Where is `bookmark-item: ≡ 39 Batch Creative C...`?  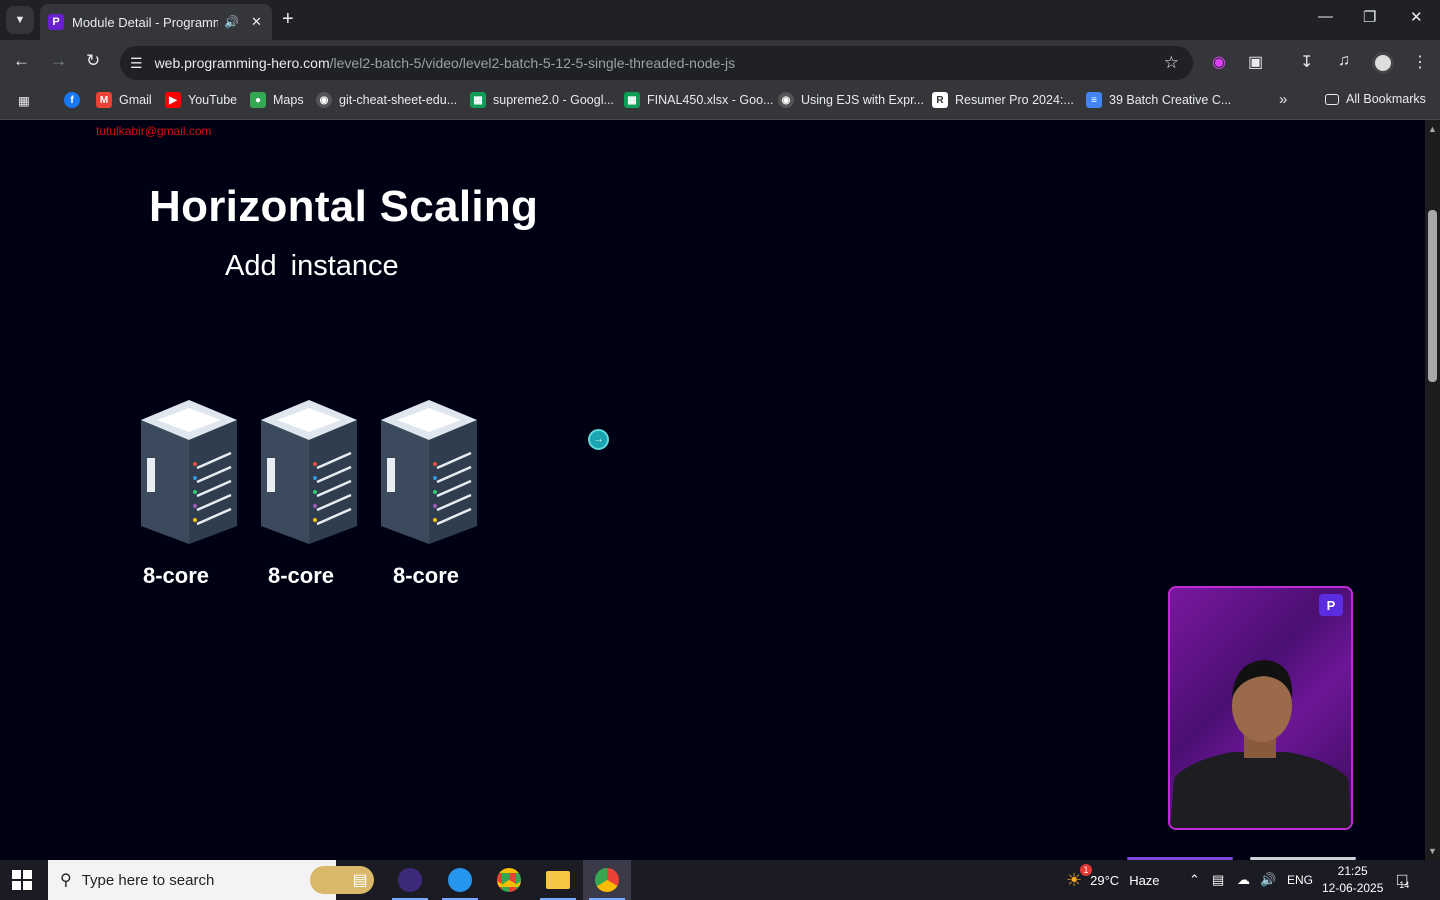 bookmark-item: ≡ 39 Batch Creative C... is located at coordinates (1158, 100).